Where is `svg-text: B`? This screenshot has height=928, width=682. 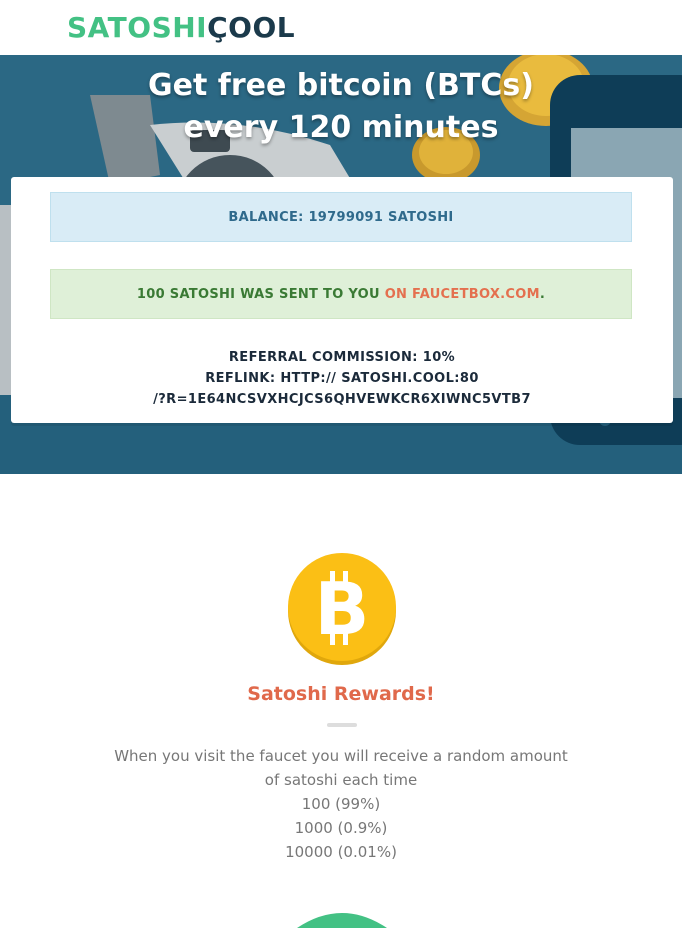
svg-text: B is located at coordinates (342, 609).